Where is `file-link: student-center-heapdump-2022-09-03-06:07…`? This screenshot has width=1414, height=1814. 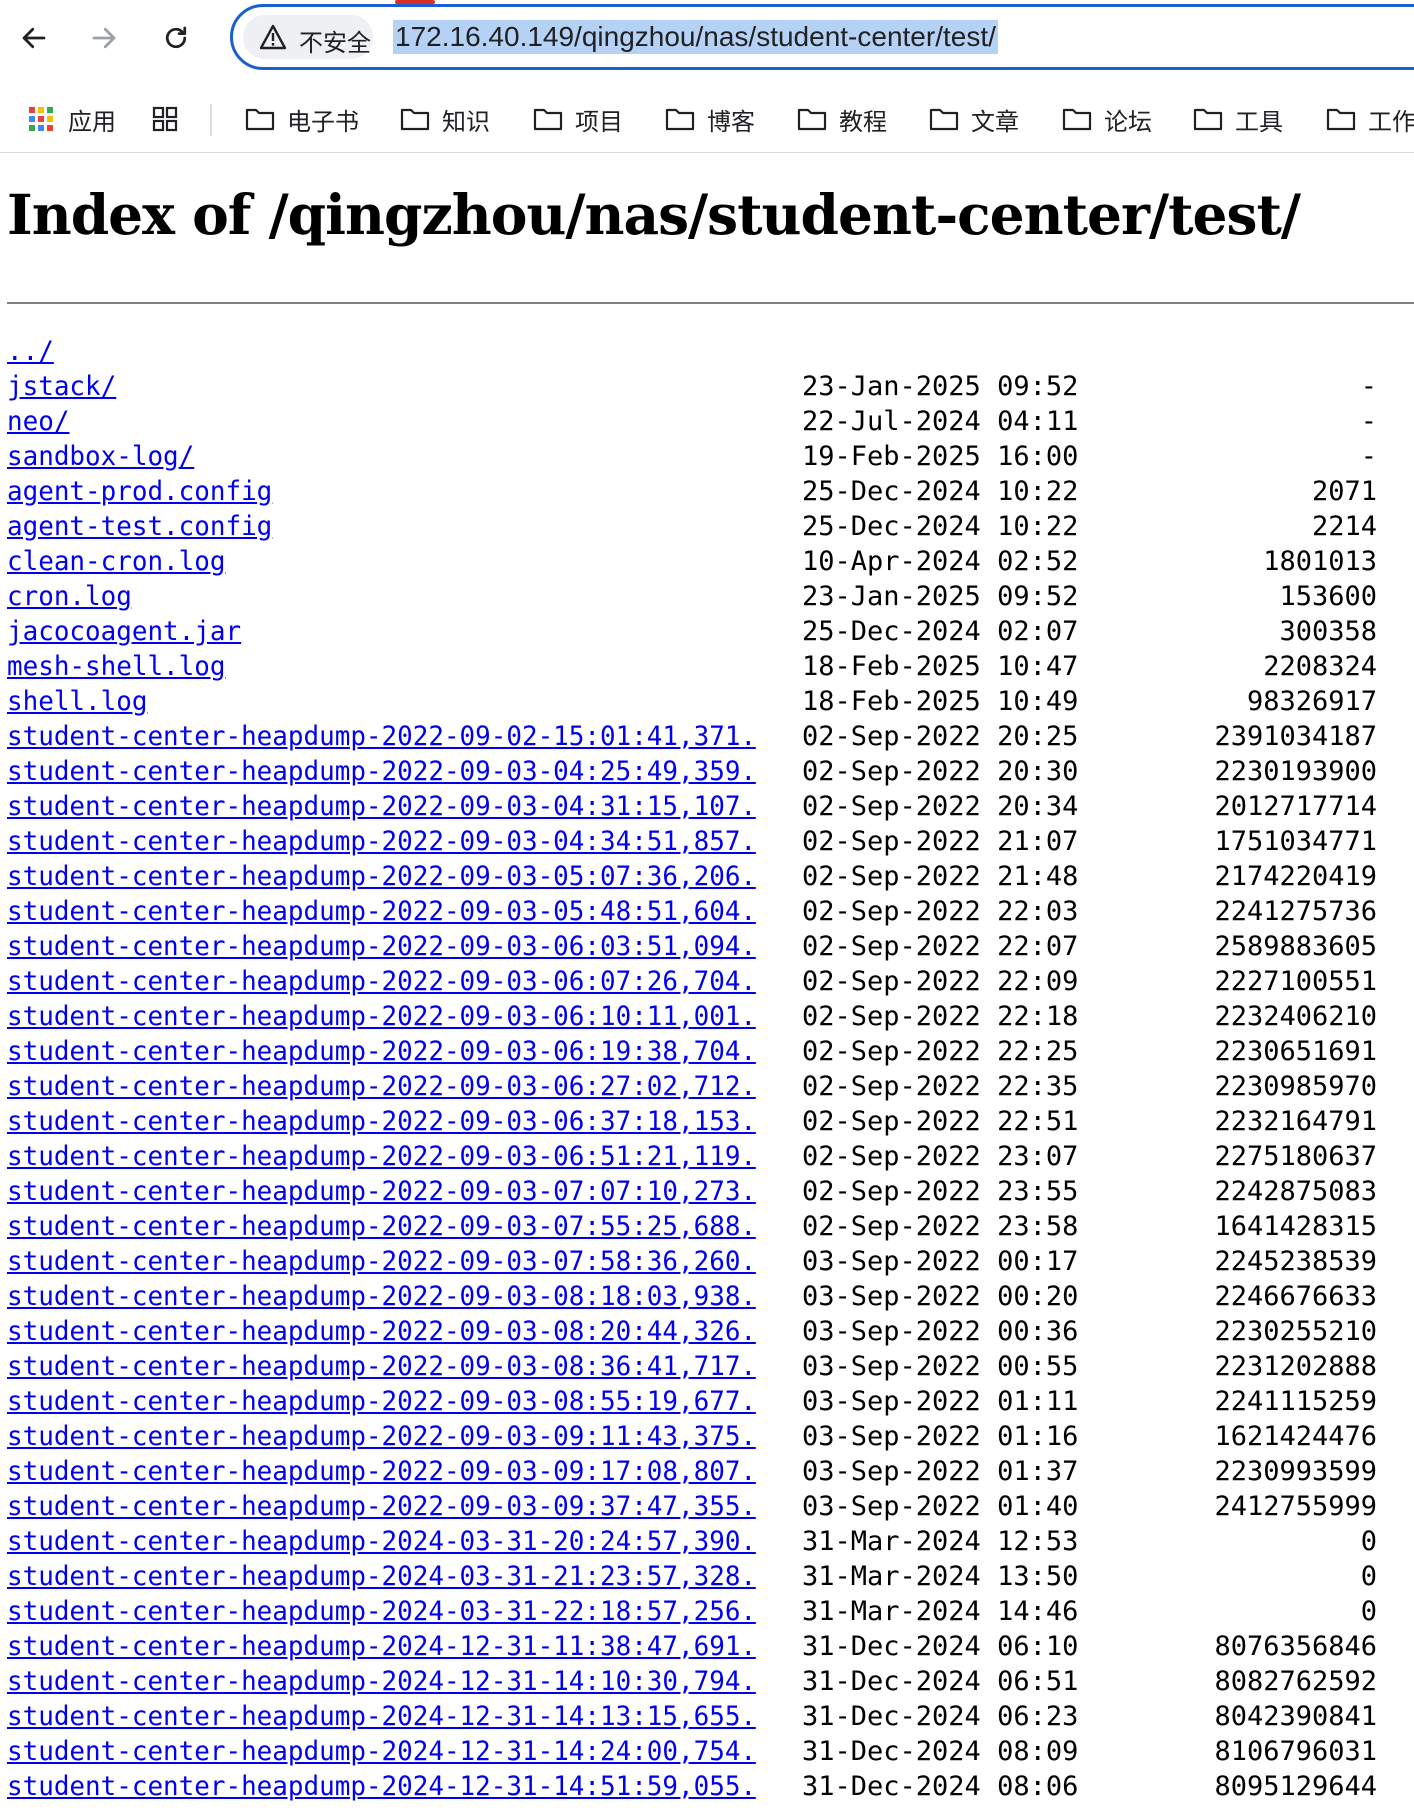
file-link: student-center-heapdump-2022-09-03-06:07… is located at coordinates (381, 981).